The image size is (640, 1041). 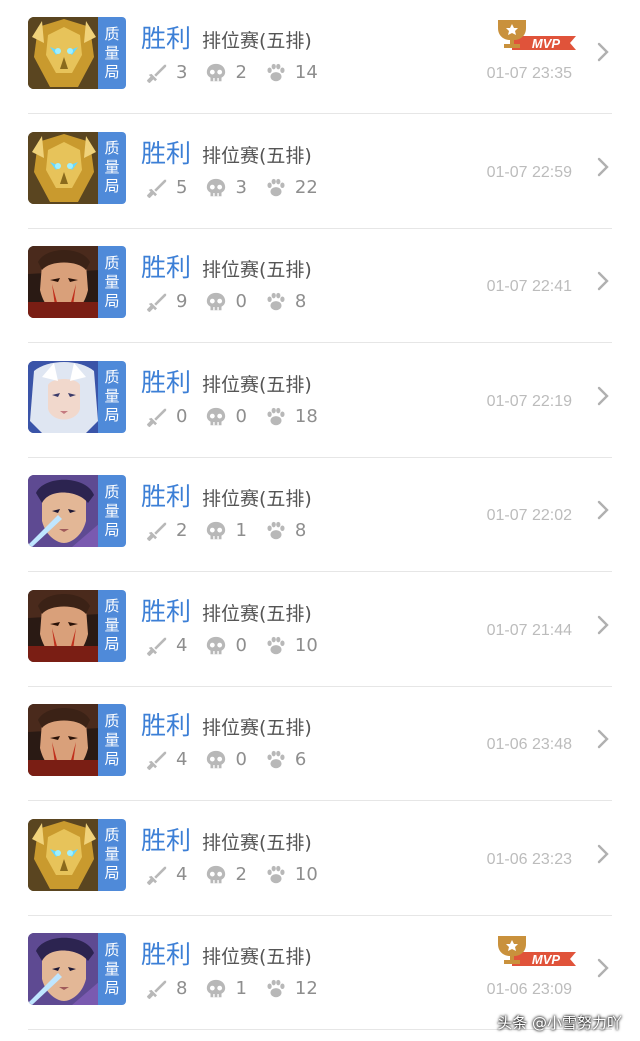 What do you see at coordinates (320, 172) in the screenshot?
I see `match-row: 质量局 胜利 排位赛(五排) 5 3 22 01-07 22:59` at bounding box center [320, 172].